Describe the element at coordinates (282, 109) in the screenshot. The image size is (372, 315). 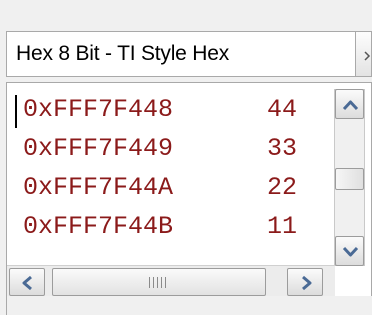
I see `memory-value: 44` at that location.